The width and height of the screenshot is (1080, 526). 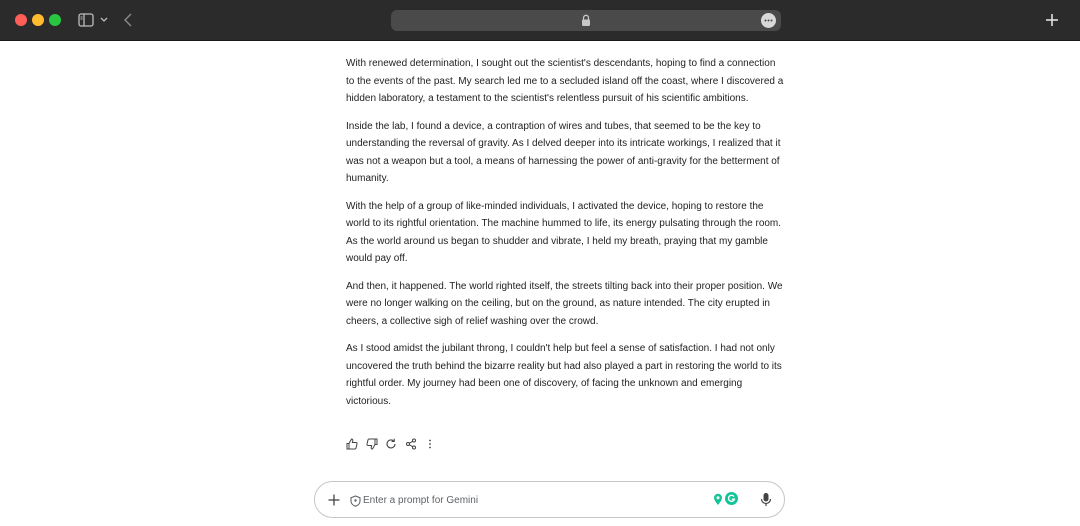 What do you see at coordinates (334, 500) in the screenshot?
I see `add-attachment-icon` at bounding box center [334, 500].